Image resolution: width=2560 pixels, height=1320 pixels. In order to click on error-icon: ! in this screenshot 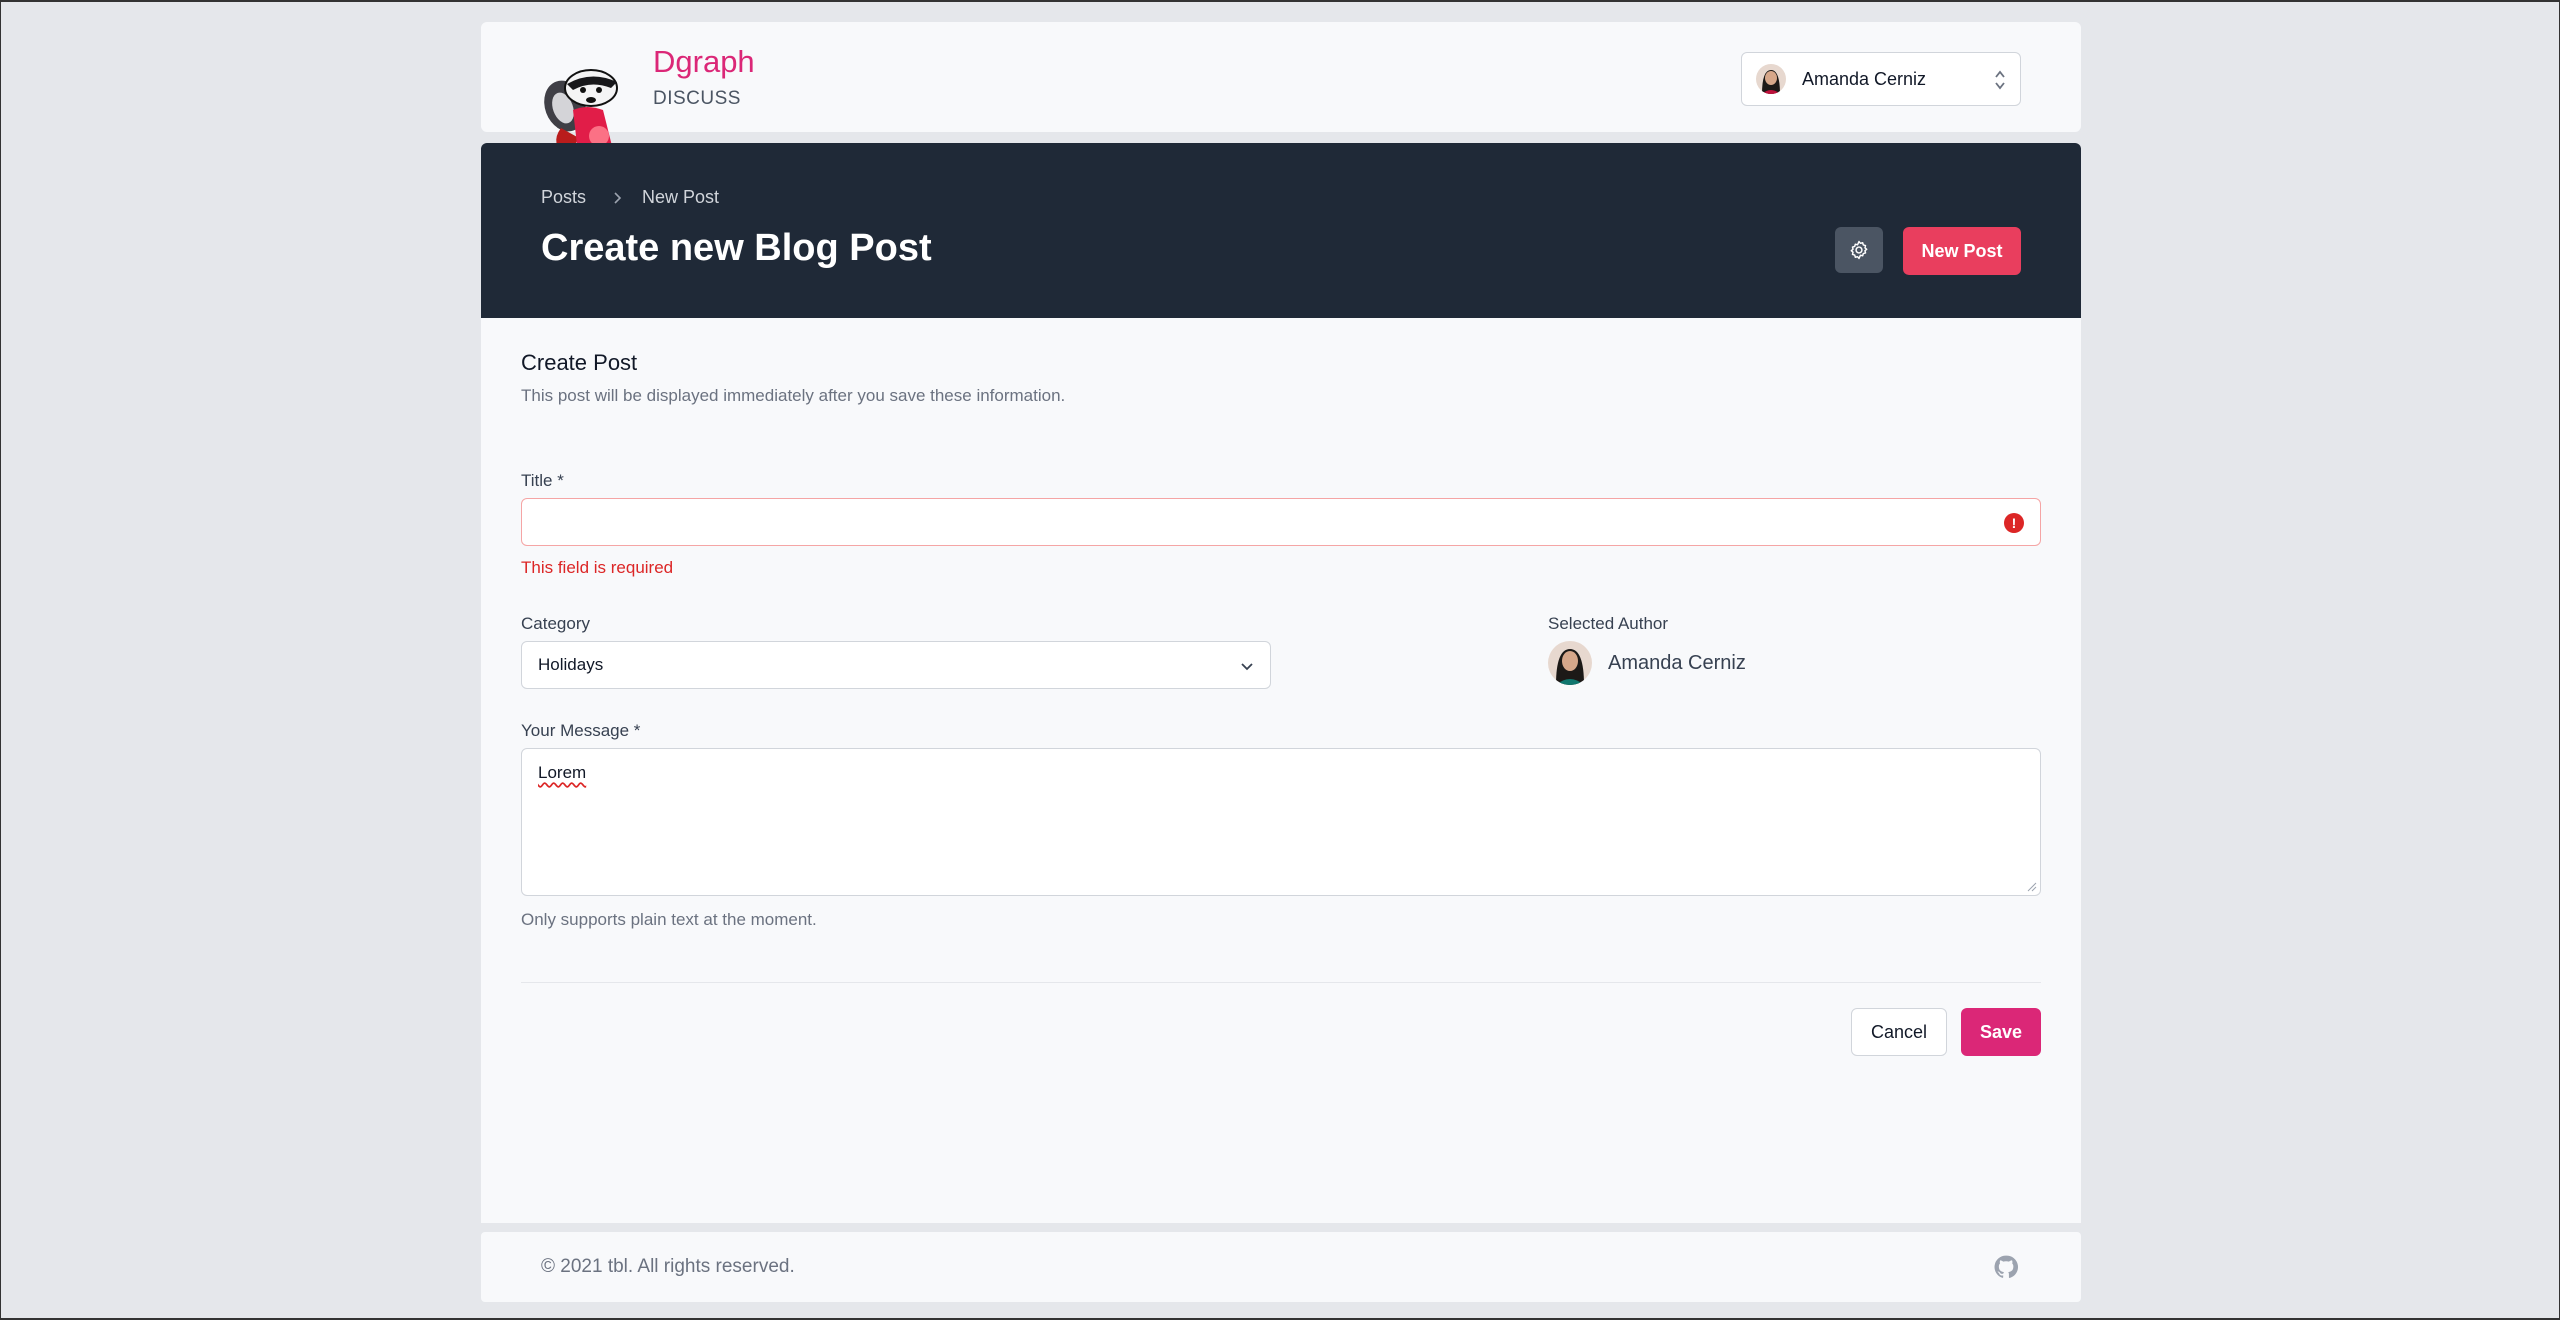, I will do `click(2014, 523)`.